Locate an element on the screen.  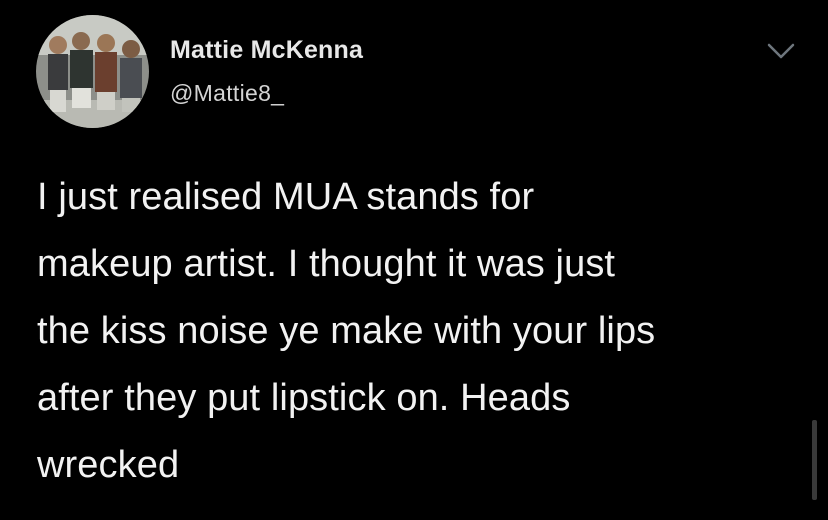
tweet-text-line: wrecked is located at coordinates (108, 465).